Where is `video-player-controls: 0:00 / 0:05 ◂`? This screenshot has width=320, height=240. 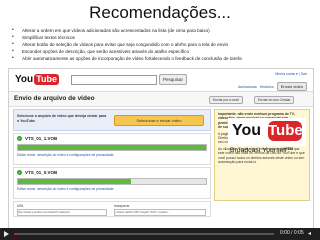 video-player-controls: 0:00 / 0:05 ◂ is located at coordinates (160, 234).